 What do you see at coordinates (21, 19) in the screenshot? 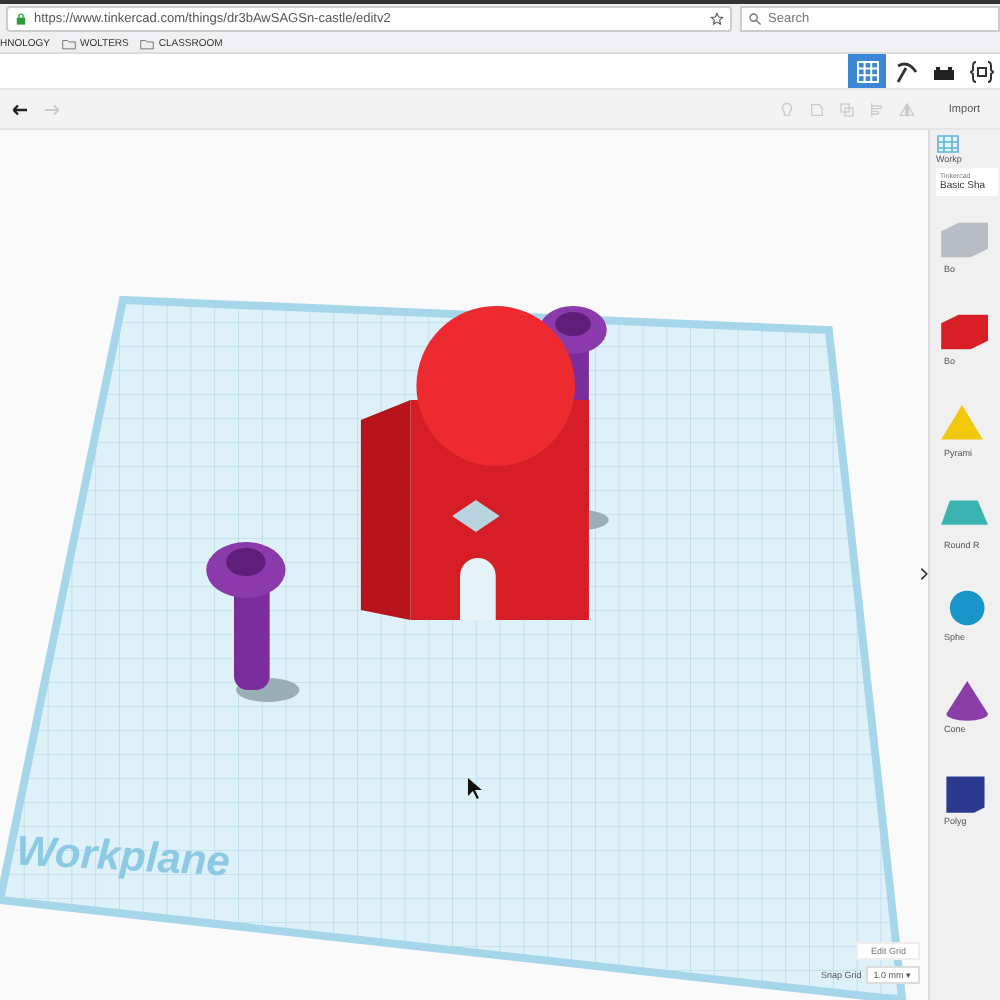
I see `lock-icon` at bounding box center [21, 19].